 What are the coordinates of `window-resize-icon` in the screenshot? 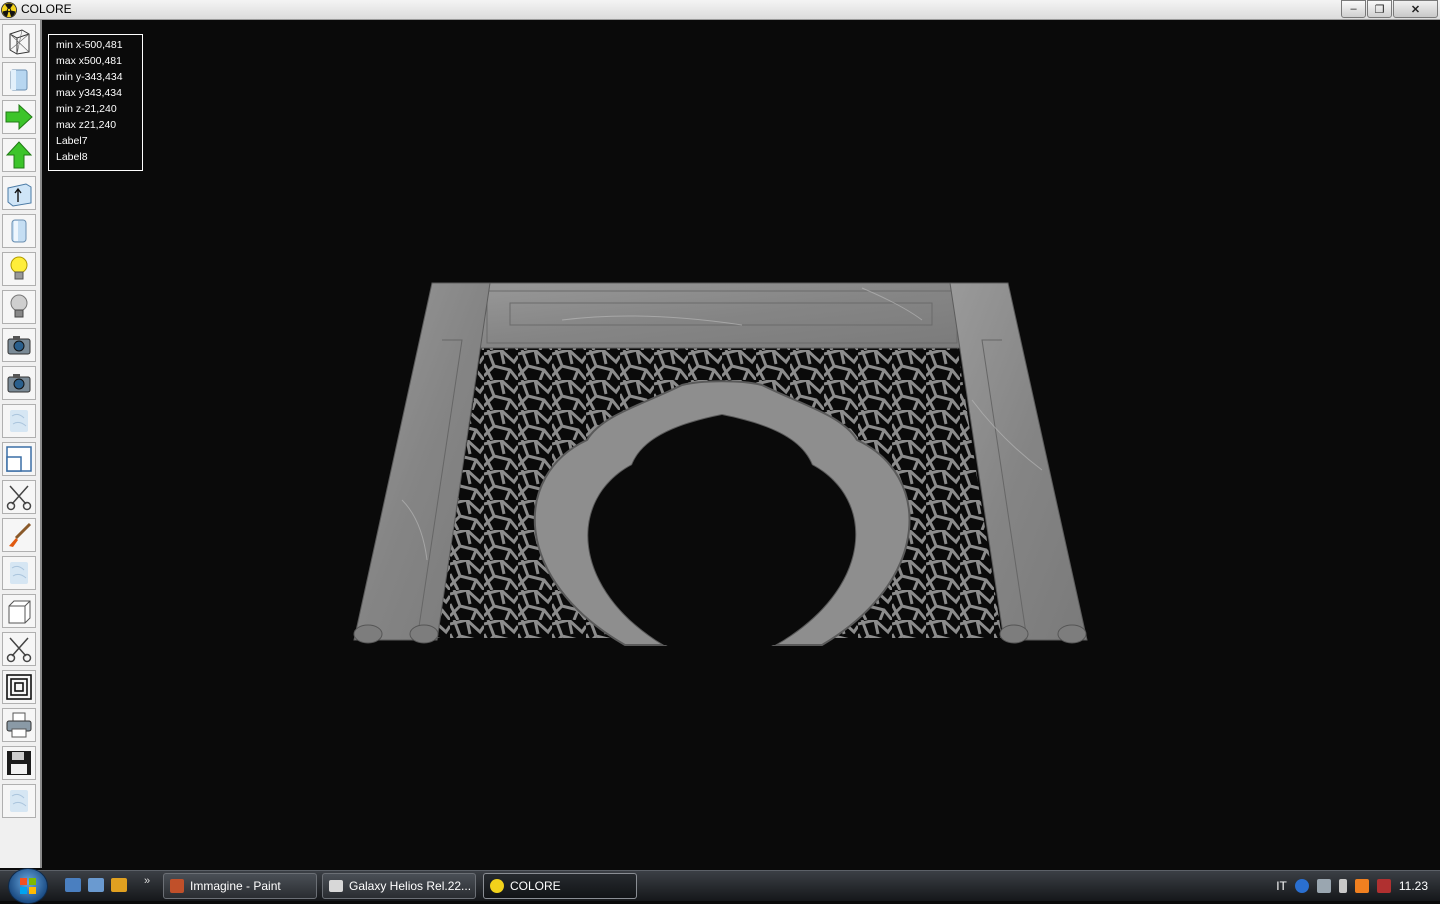 It's located at (19, 459).